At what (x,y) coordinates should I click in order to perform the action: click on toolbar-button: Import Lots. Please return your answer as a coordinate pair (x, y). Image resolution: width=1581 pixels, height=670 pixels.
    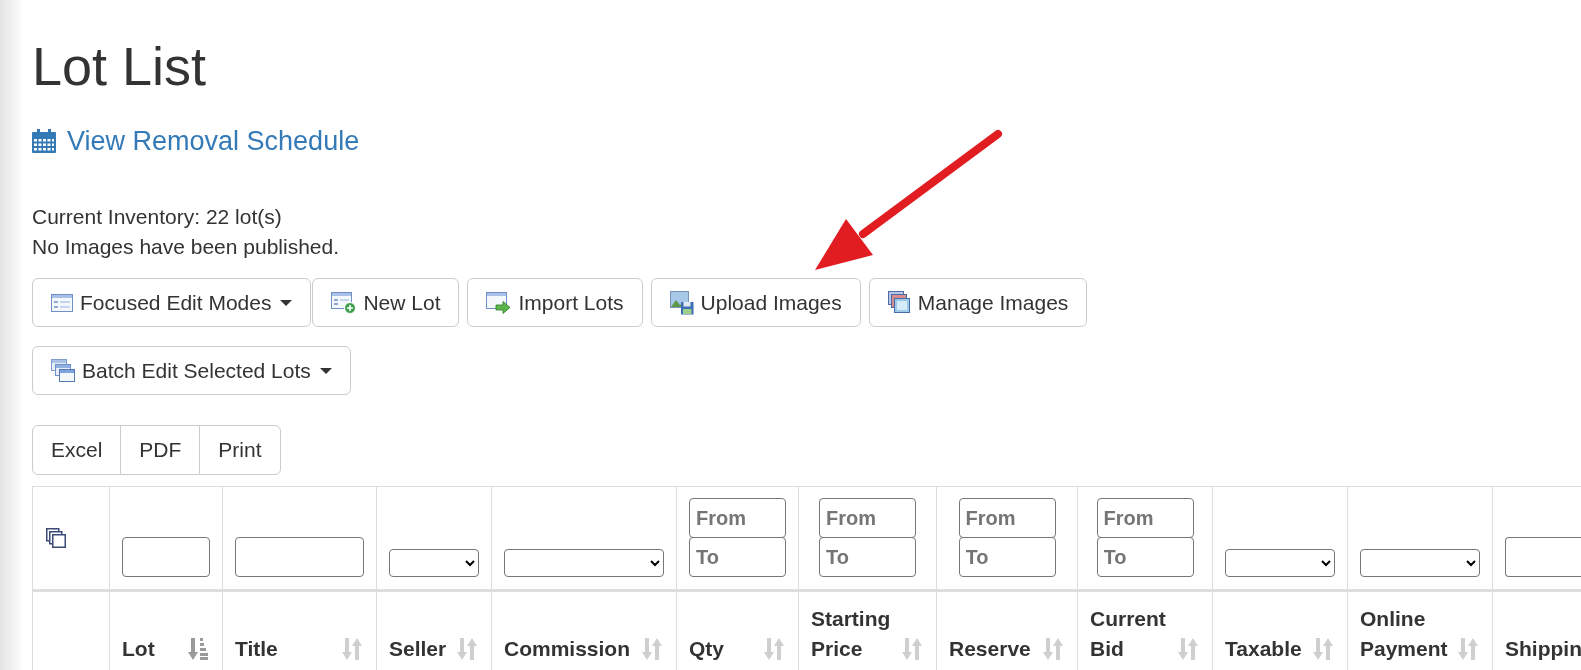
    Looking at the image, I should click on (555, 302).